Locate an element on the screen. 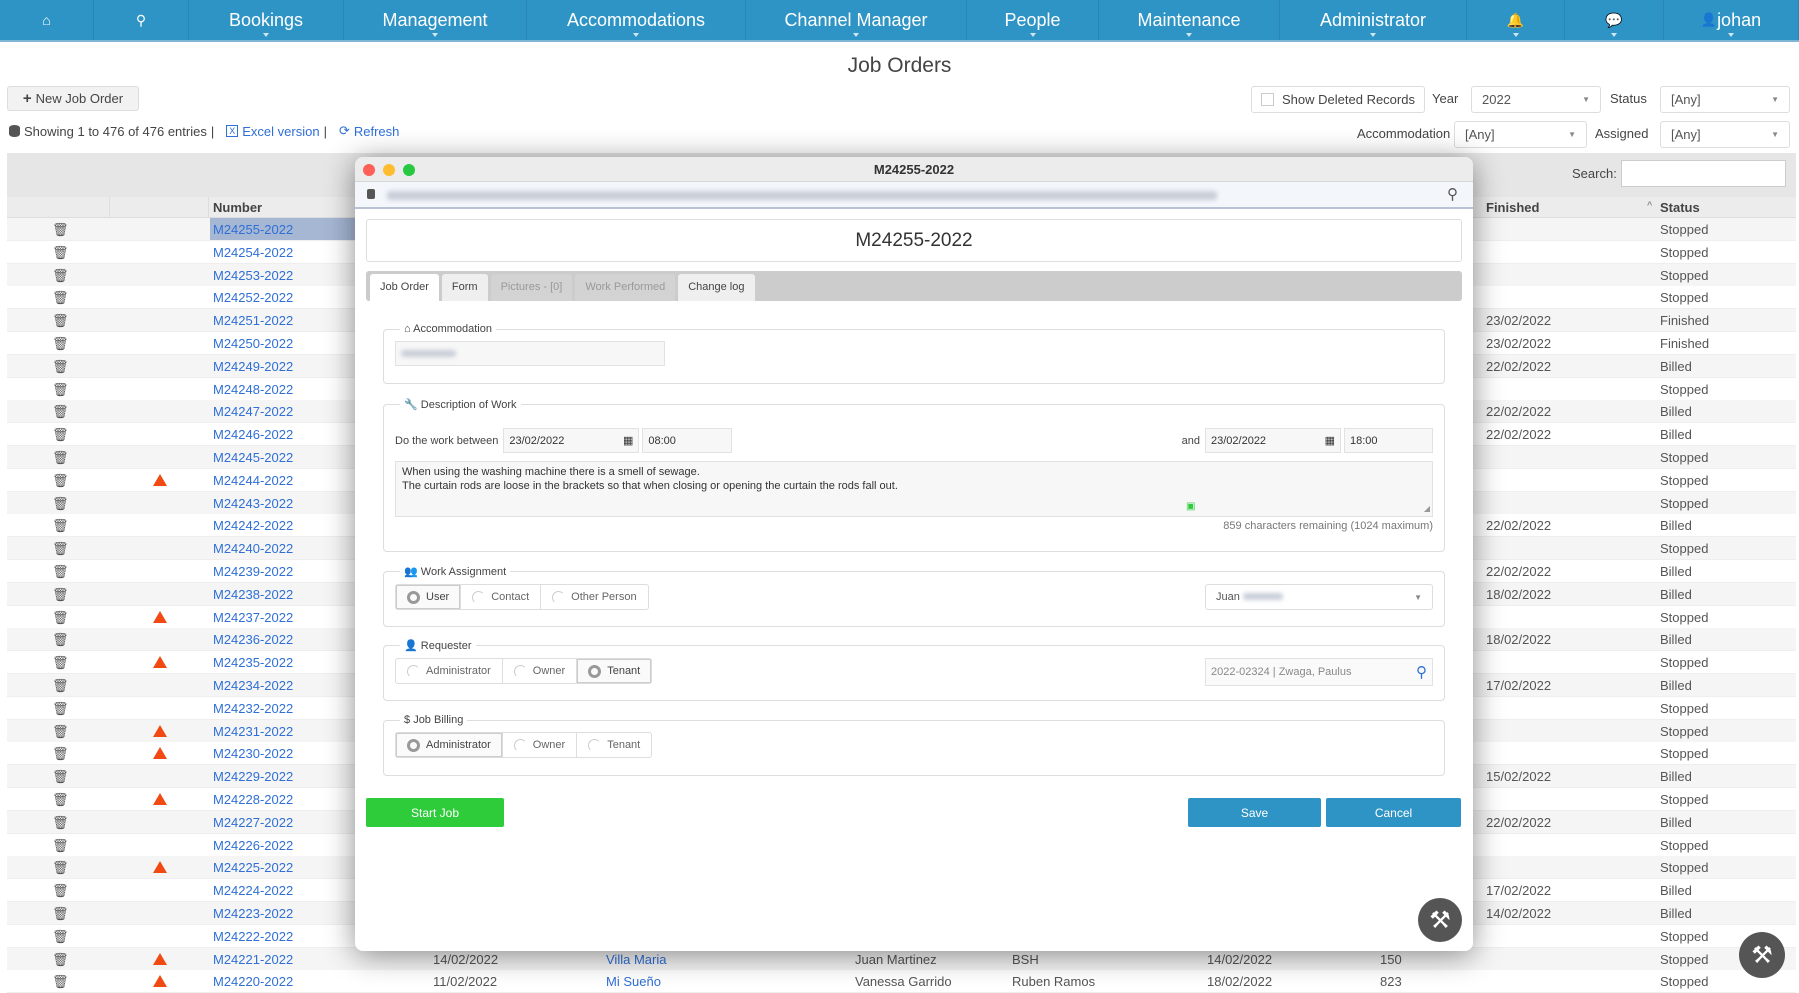  job-number-link: M24235-2022 is located at coordinates (253, 662).